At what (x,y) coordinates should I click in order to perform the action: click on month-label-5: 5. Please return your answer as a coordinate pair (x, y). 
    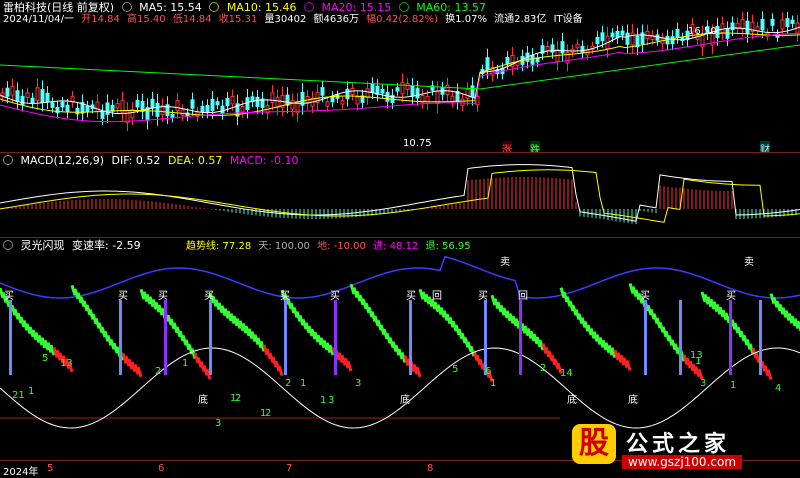
    Looking at the image, I should click on (50, 468).